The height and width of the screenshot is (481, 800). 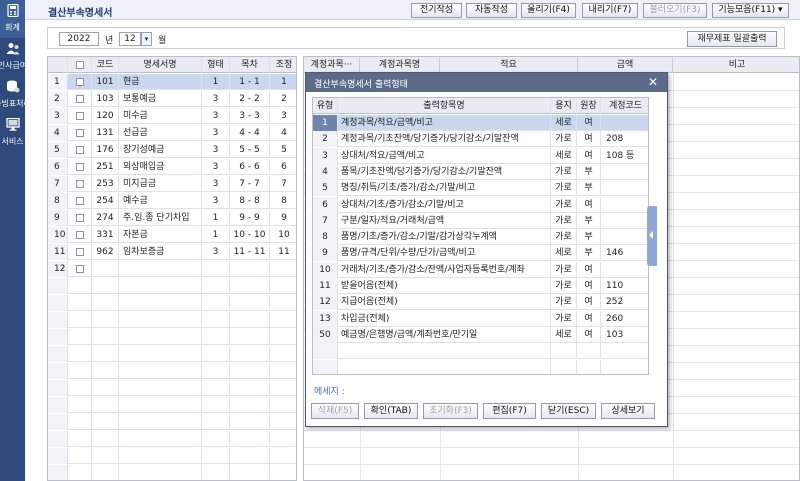 What do you see at coordinates (130, 39) in the screenshot?
I see `month-input: 12` at bounding box center [130, 39].